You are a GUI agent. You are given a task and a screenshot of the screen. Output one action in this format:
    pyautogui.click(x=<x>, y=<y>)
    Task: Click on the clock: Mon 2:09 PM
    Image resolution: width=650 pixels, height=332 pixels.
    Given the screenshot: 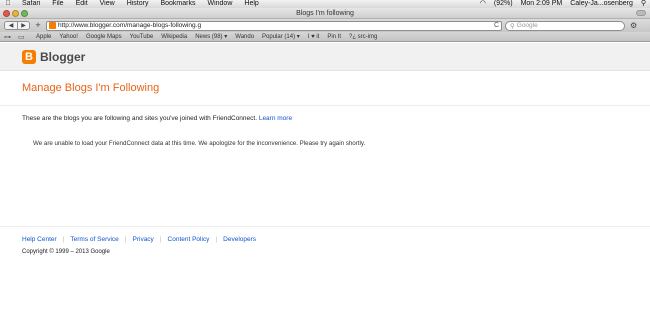 What is the action you would take?
    pyautogui.click(x=542, y=4)
    